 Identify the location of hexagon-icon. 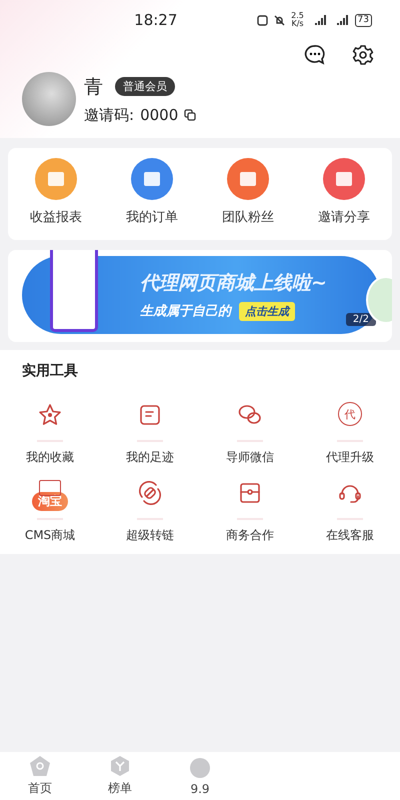
(120, 766).